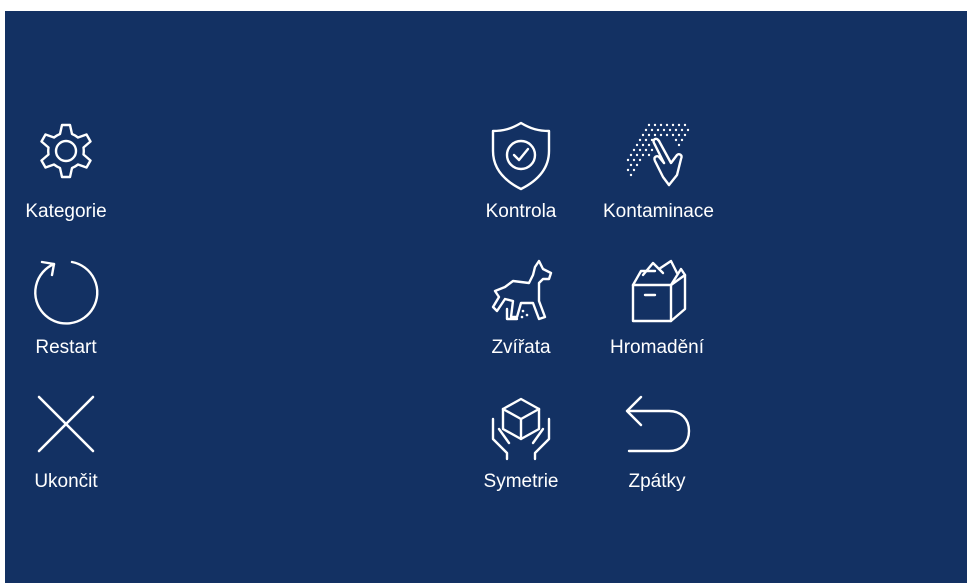  I want to click on hands-cube-icon, so click(521, 427).